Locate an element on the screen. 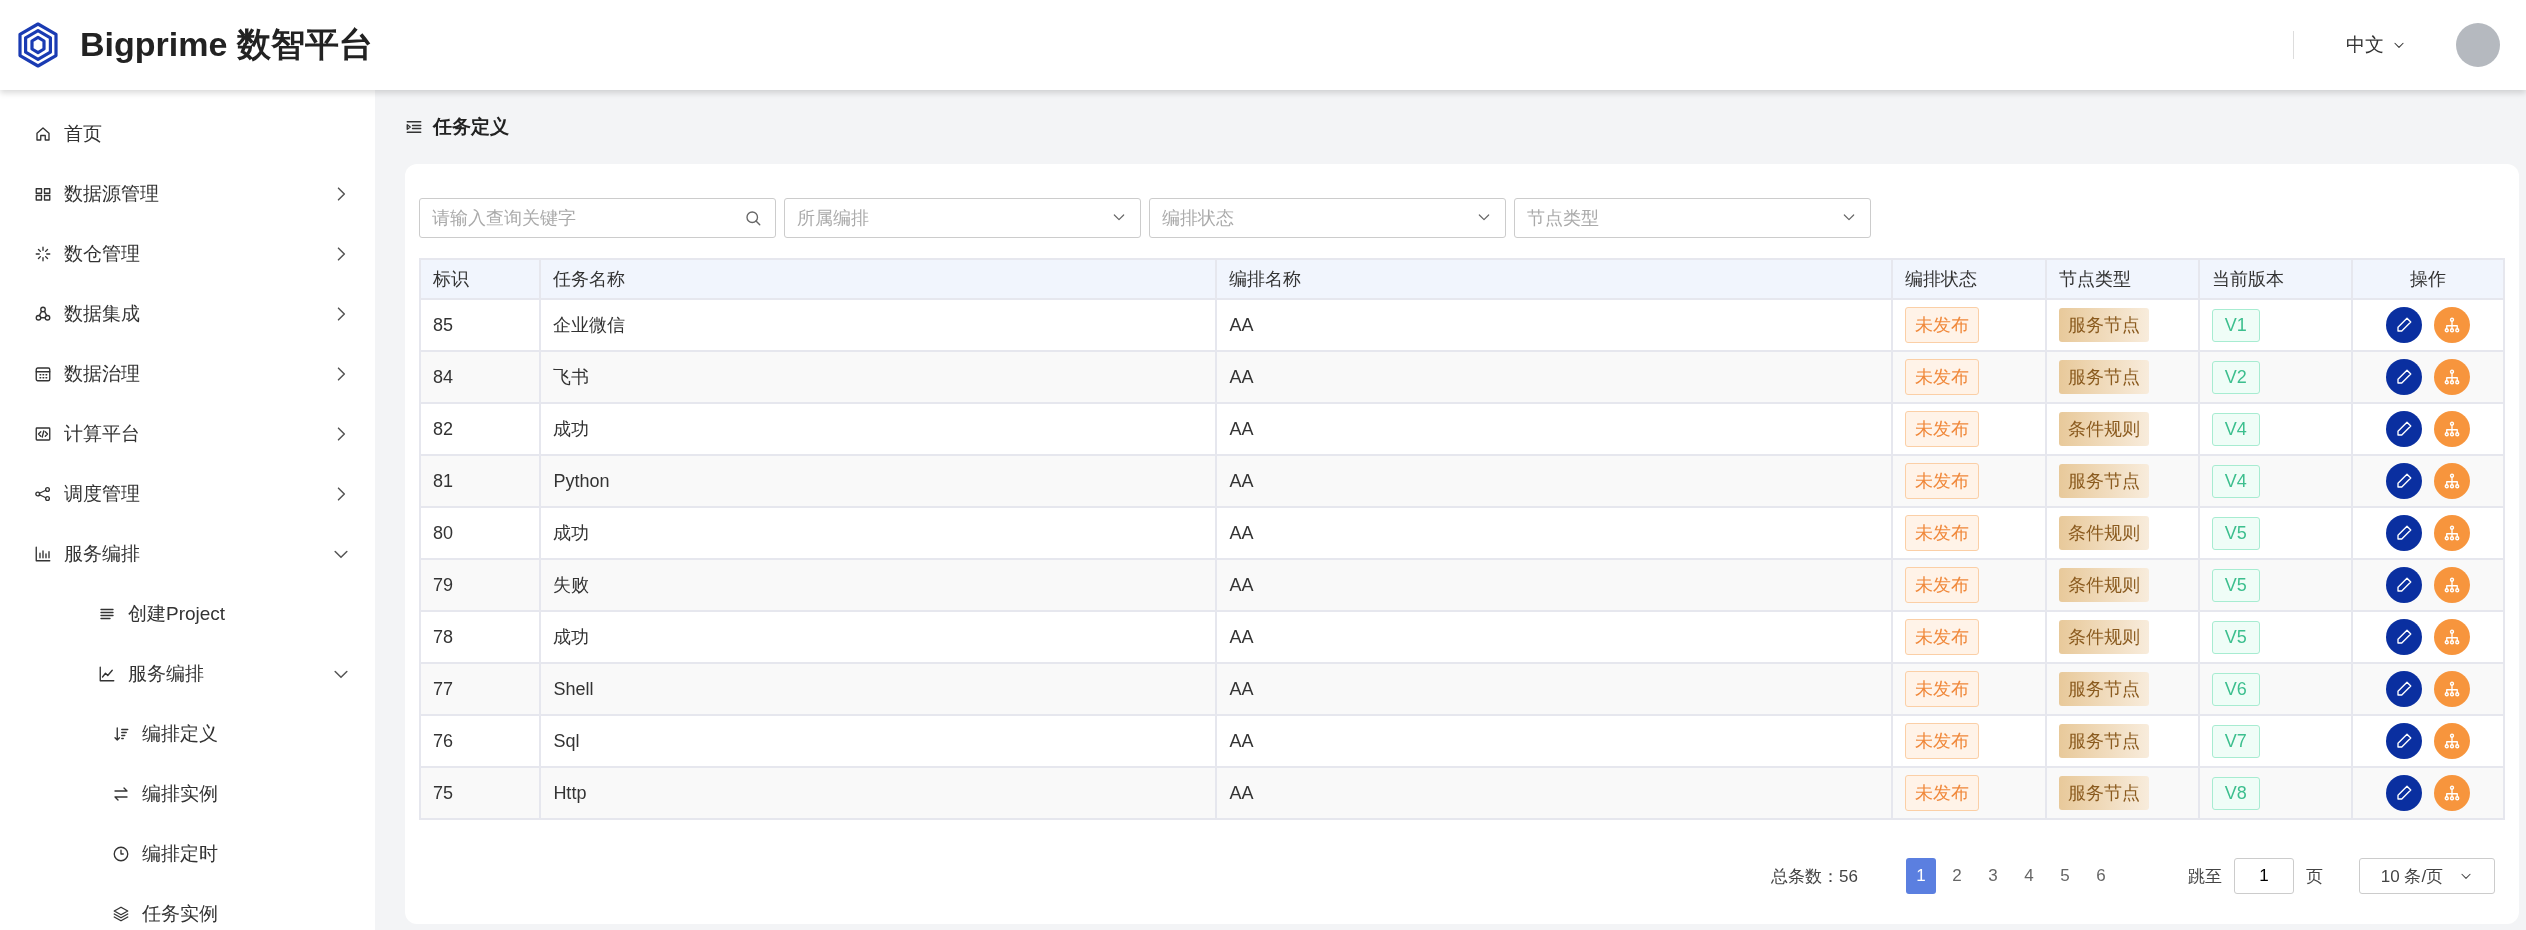  search-icon is located at coordinates (753, 218).